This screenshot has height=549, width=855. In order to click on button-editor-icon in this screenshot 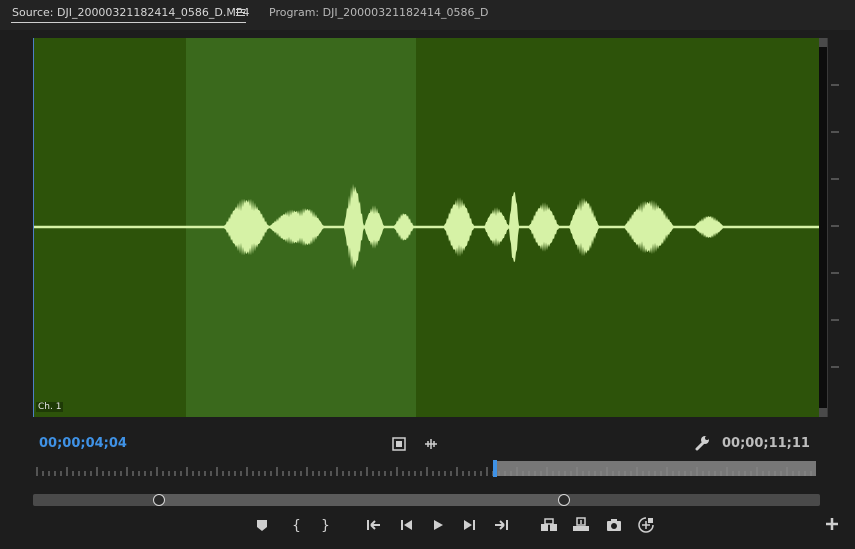, I will do `click(646, 525)`.